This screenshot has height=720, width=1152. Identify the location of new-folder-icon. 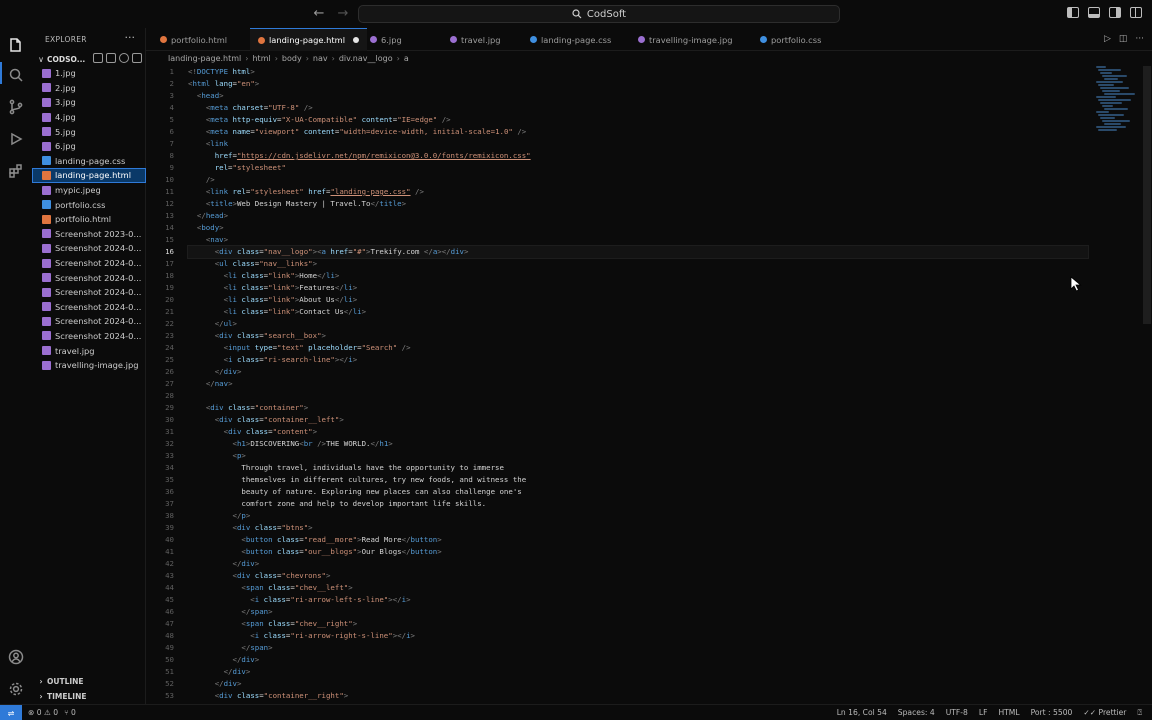
(111, 58).